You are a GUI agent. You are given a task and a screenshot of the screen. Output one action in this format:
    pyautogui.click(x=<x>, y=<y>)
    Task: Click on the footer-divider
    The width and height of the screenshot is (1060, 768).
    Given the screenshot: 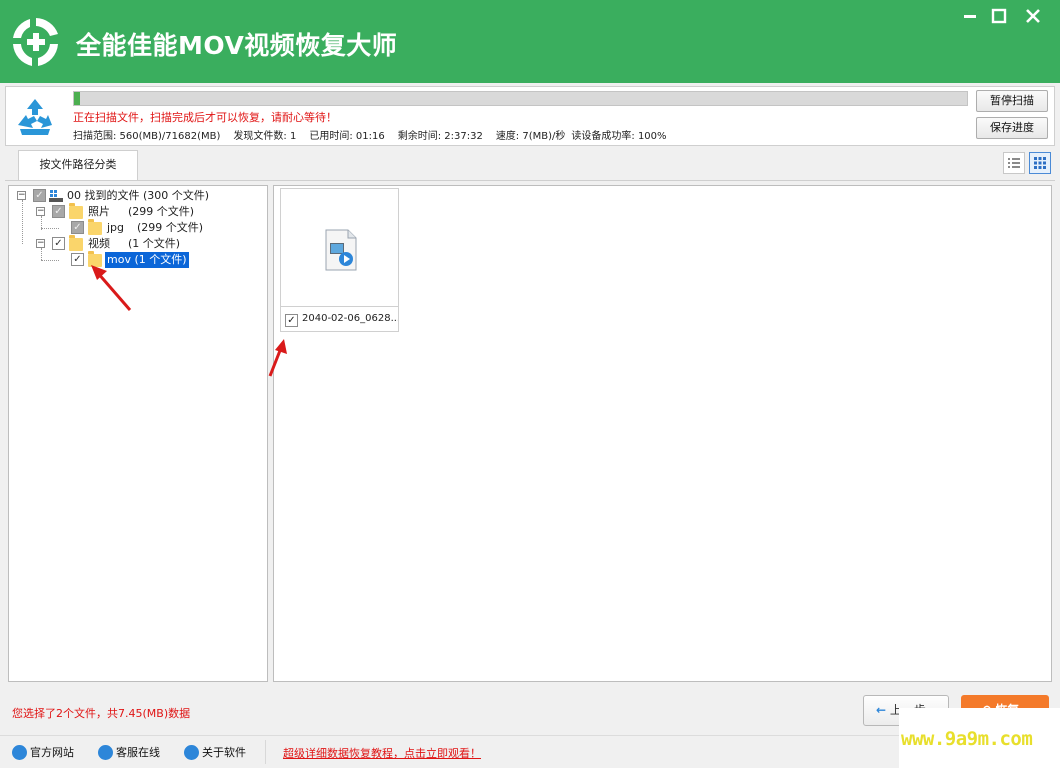 What is the action you would take?
    pyautogui.click(x=265, y=752)
    